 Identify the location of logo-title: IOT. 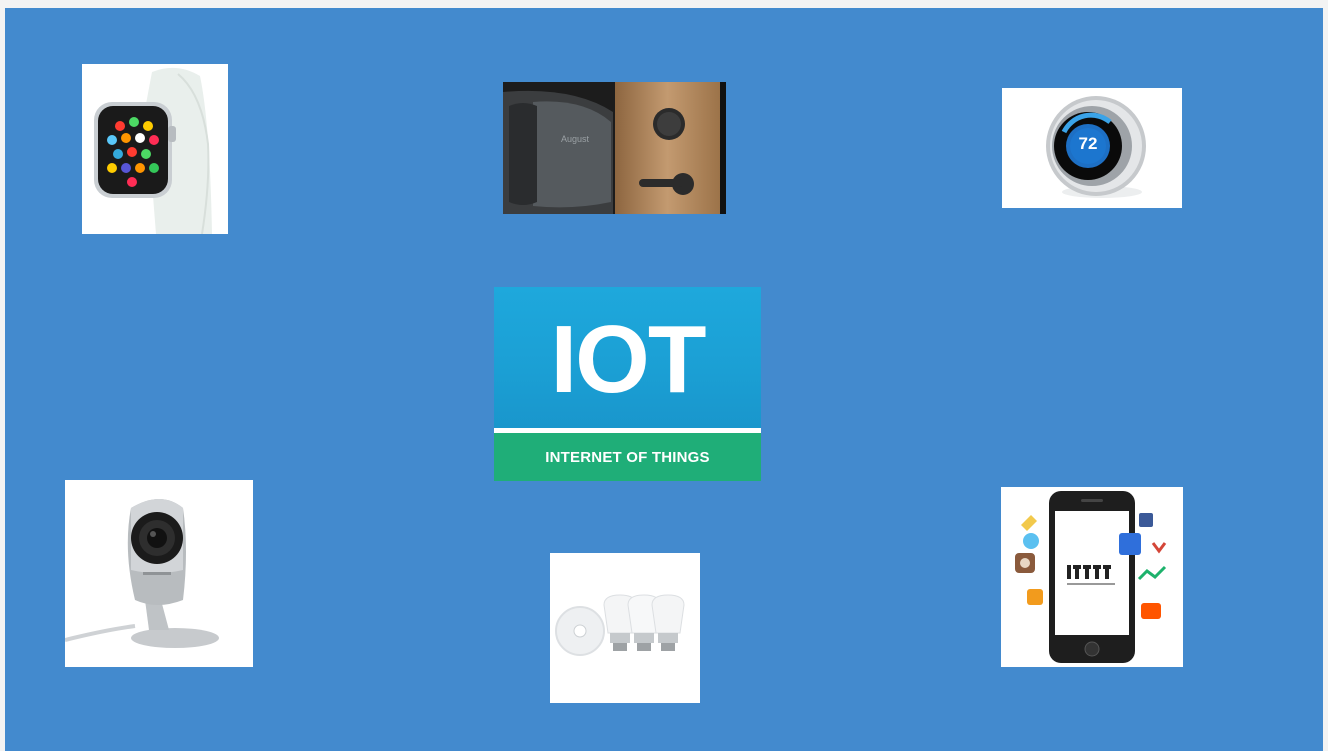
(628, 359).